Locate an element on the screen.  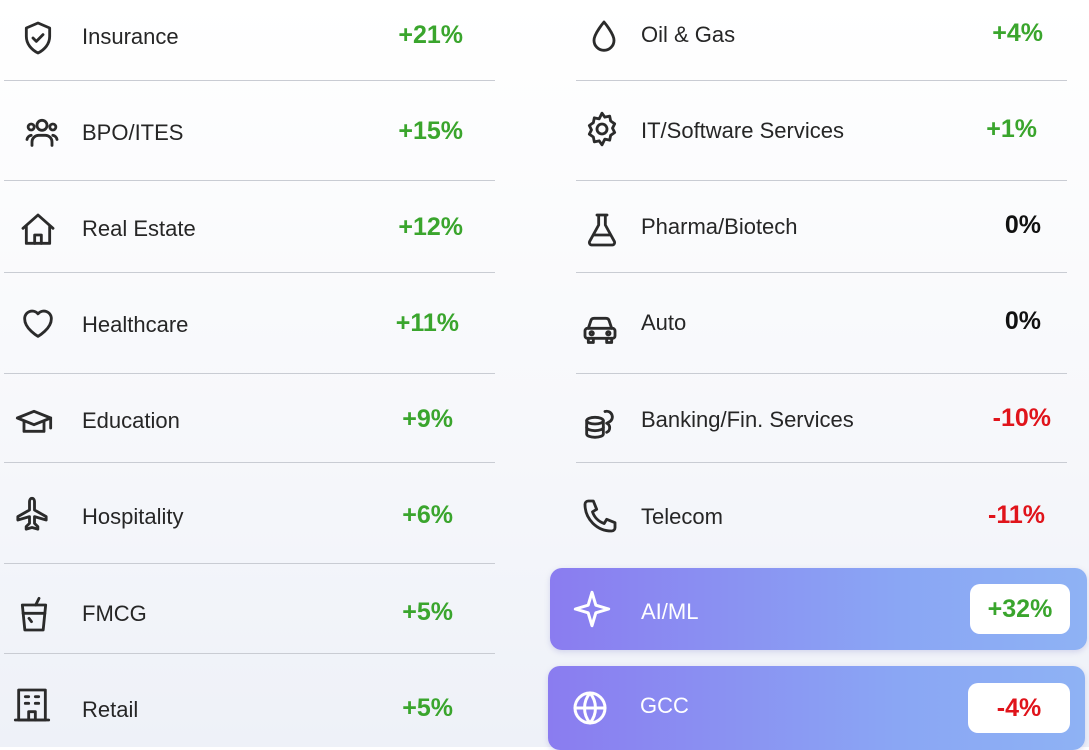
list-item: IT/Software Services +1% is located at coordinates (821, 130).